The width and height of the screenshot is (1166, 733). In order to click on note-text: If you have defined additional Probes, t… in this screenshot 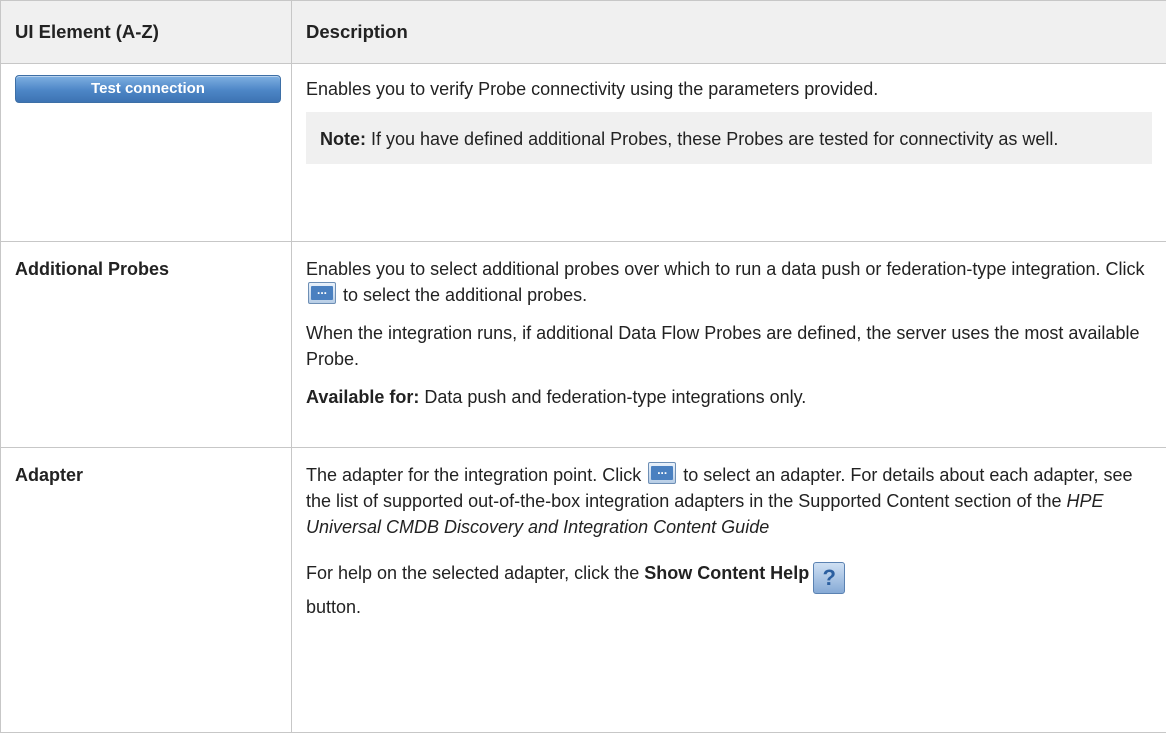, I will do `click(712, 139)`.